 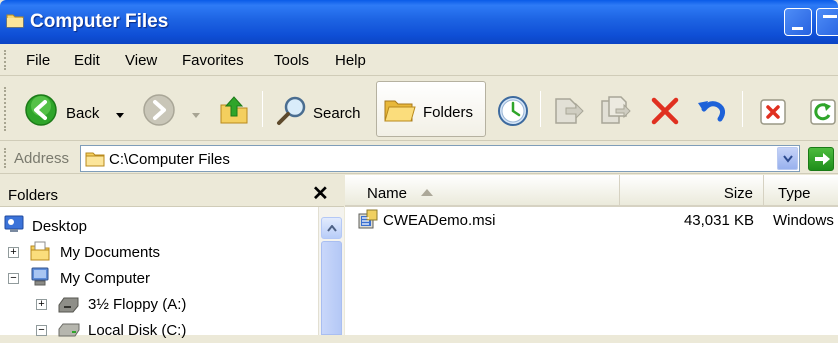 What do you see at coordinates (87, 60) in the screenshot?
I see `menu-edit: Edit` at bounding box center [87, 60].